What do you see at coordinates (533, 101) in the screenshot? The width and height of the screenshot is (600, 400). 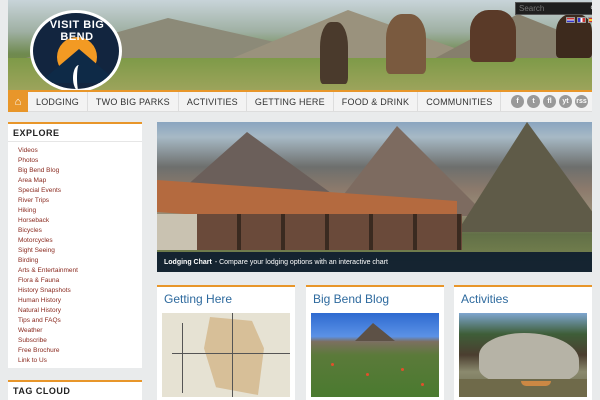 I see `twitter-icon: t` at bounding box center [533, 101].